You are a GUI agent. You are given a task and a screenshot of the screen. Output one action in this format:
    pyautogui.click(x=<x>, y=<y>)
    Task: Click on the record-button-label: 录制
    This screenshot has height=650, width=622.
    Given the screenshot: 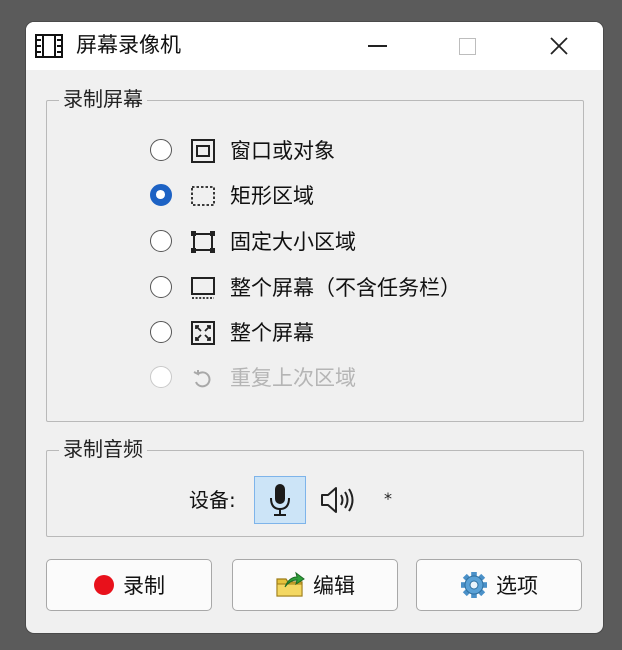 What is the action you would take?
    pyautogui.click(x=144, y=586)
    